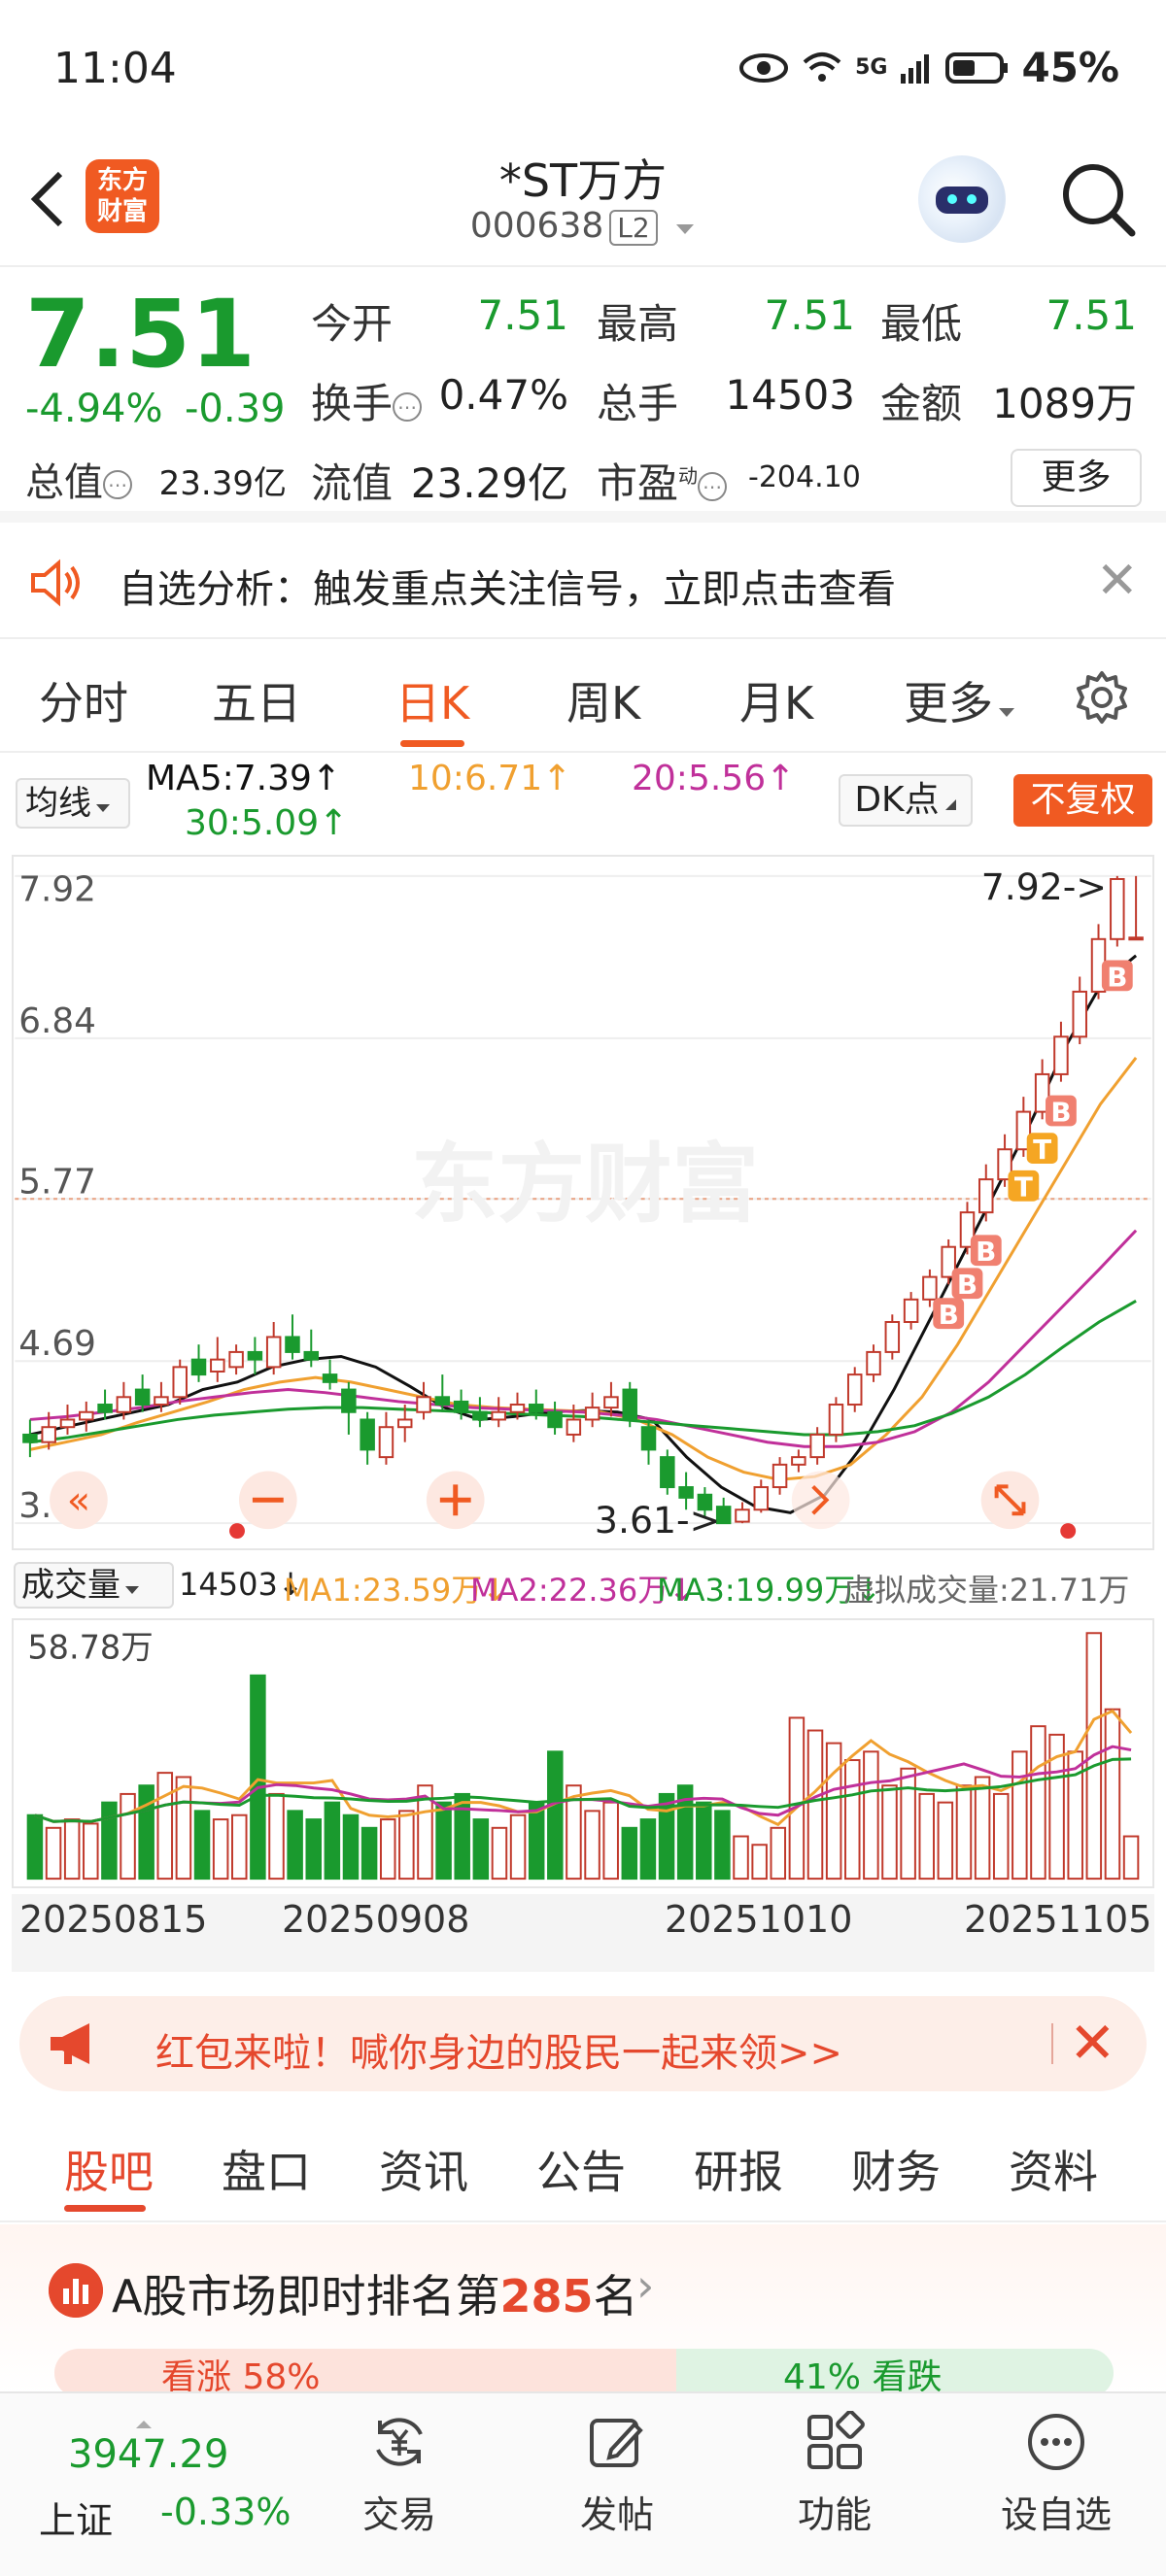 Image resolution: width=1166 pixels, height=2576 pixels. What do you see at coordinates (367, 400) in the screenshot?
I see `turnover-label: 换手 ⋯` at bounding box center [367, 400].